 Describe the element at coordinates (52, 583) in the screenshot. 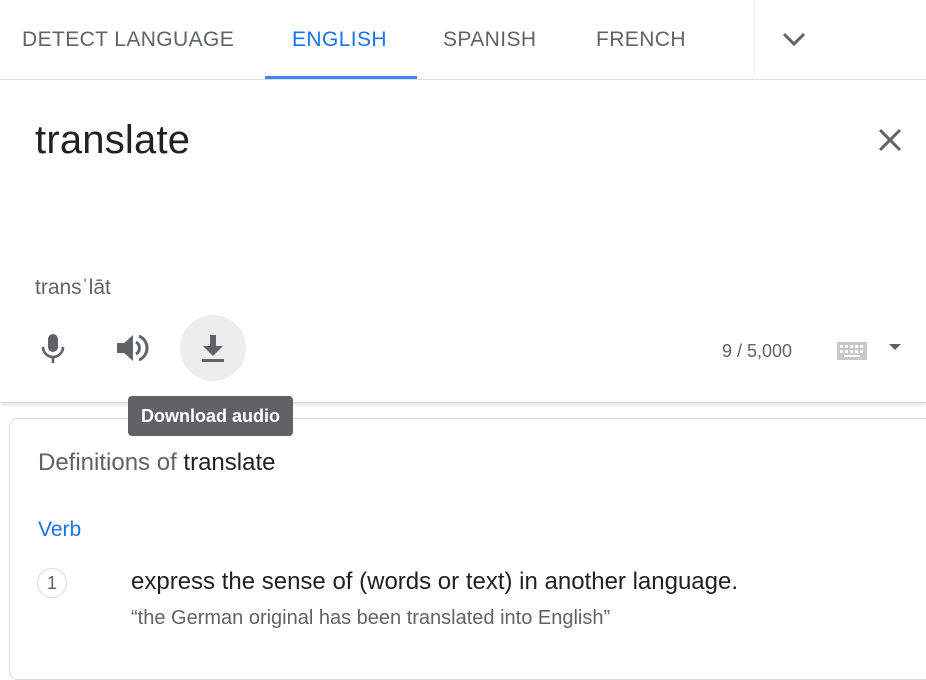

I see `definition-number: 1` at that location.